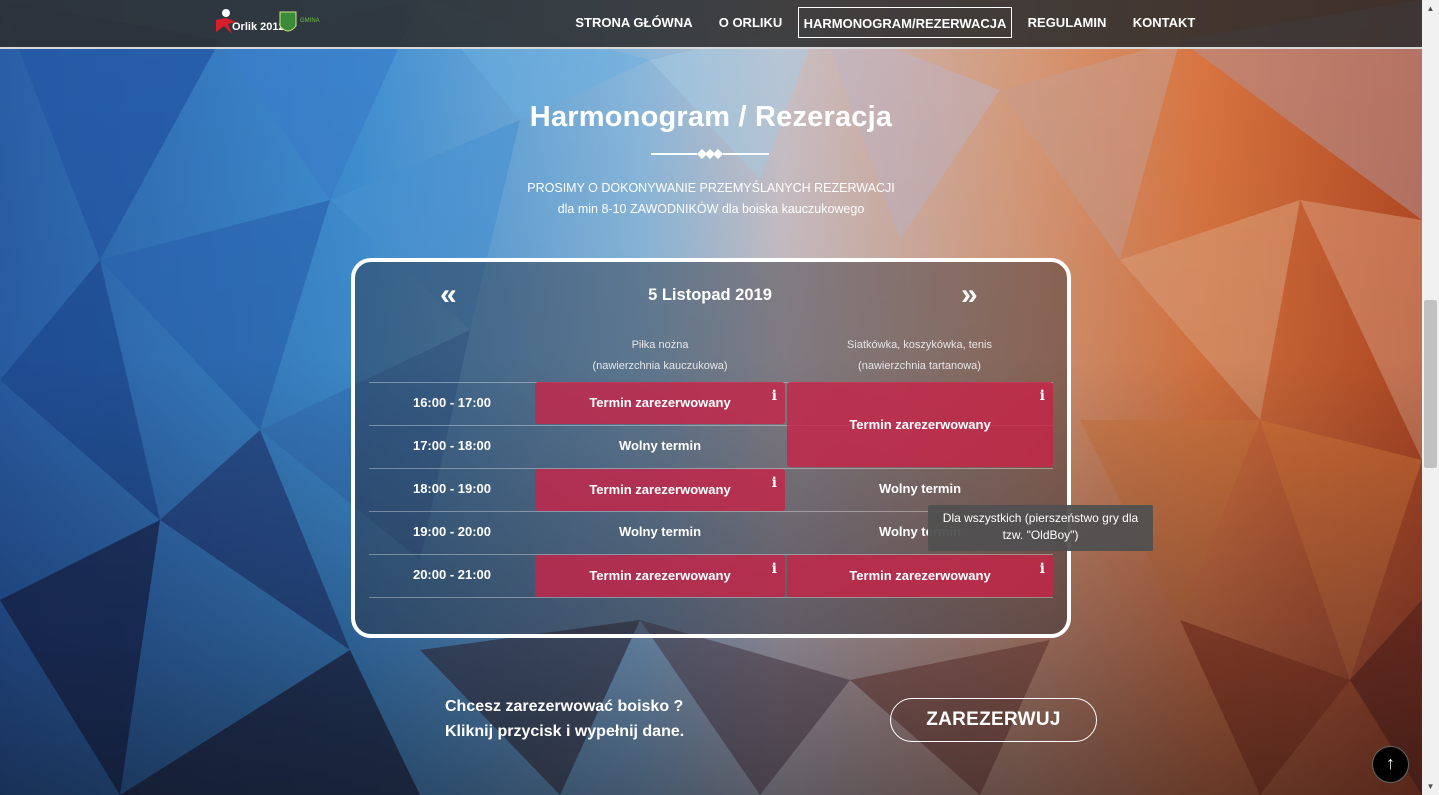 The image size is (1439, 795). What do you see at coordinates (919, 366) in the screenshot?
I see `column-surface: (nawierzchnia tartanowa)` at bounding box center [919, 366].